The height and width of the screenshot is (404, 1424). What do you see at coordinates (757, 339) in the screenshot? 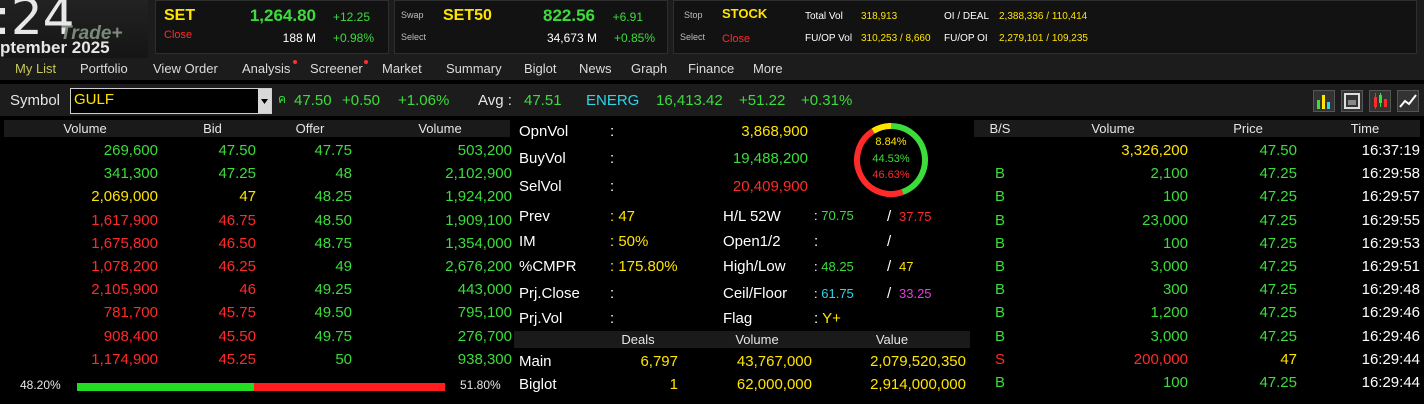
I see `deals-volume-header: Volume` at bounding box center [757, 339].